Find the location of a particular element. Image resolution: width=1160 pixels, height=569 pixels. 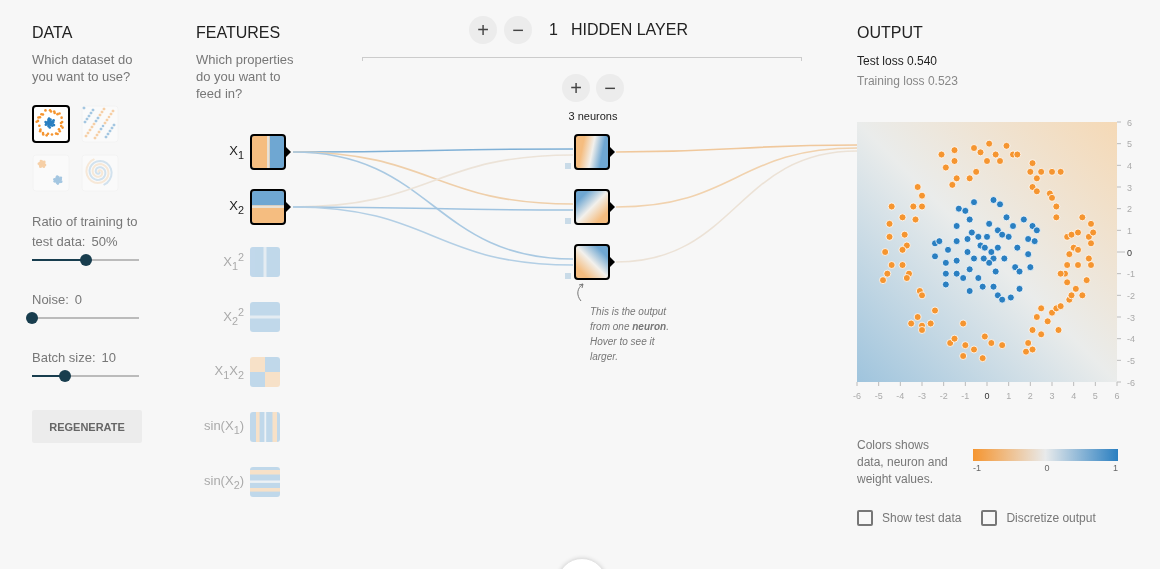

remove-layer-button: − is located at coordinates (518, 30).